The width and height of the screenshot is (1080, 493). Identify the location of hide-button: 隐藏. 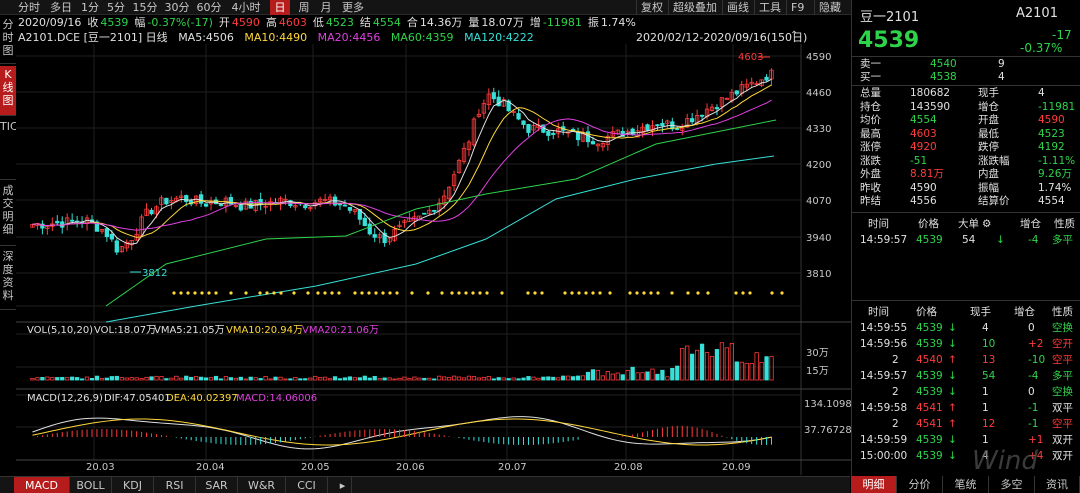
(832, 7).